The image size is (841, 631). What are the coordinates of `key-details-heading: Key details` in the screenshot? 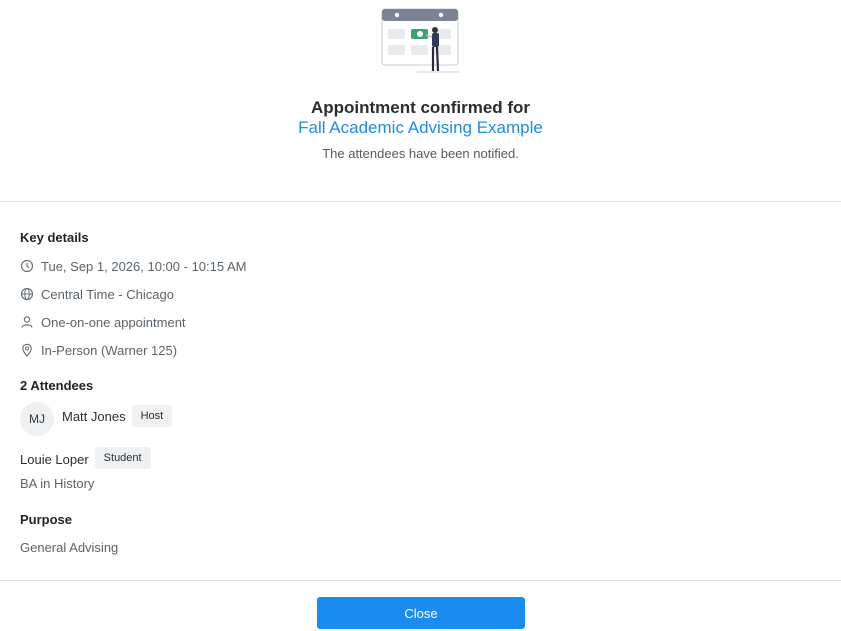 It's located at (54, 237).